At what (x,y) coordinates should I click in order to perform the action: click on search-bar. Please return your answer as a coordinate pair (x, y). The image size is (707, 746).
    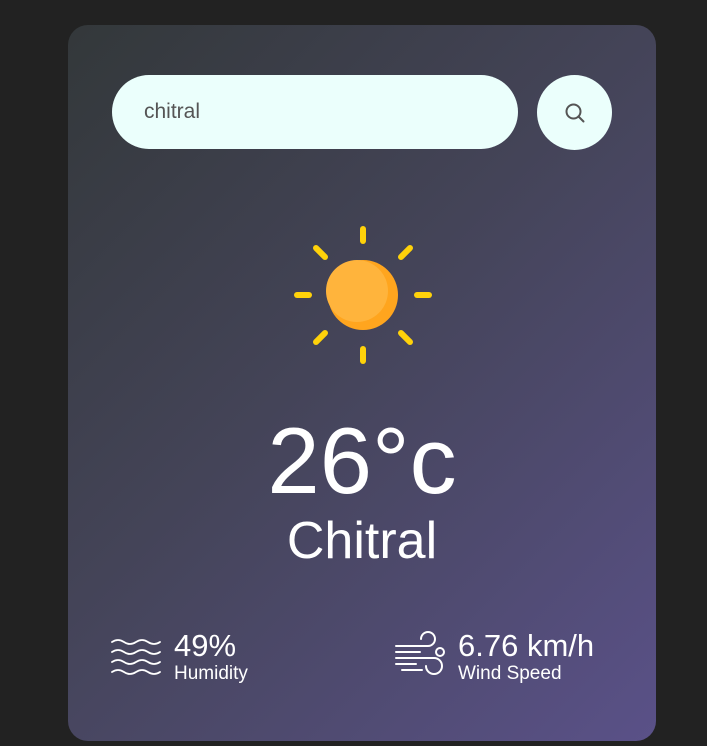
    Looking at the image, I should click on (315, 112).